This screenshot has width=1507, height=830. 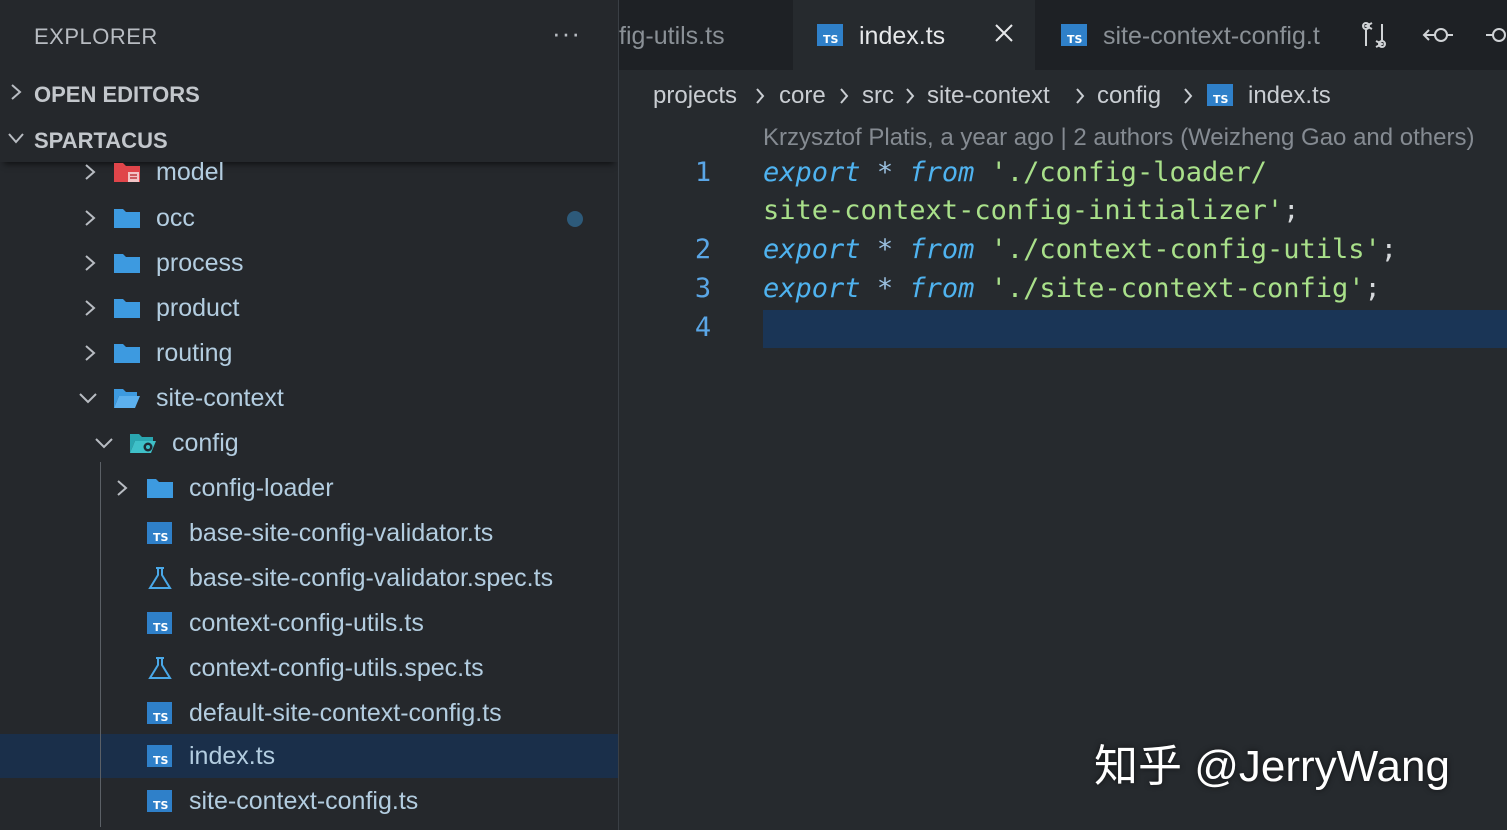 I want to click on section-label: OPEN EDITORS, so click(x=117, y=94).